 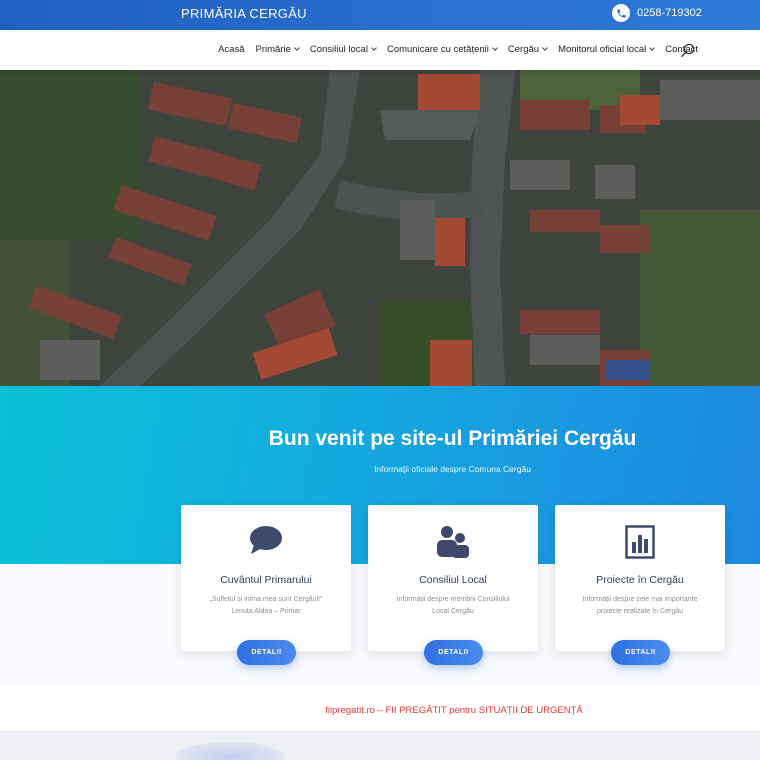 What do you see at coordinates (607, 49) in the screenshot?
I see `nav-item-monitorul-oficial: Monitorul oficial local` at bounding box center [607, 49].